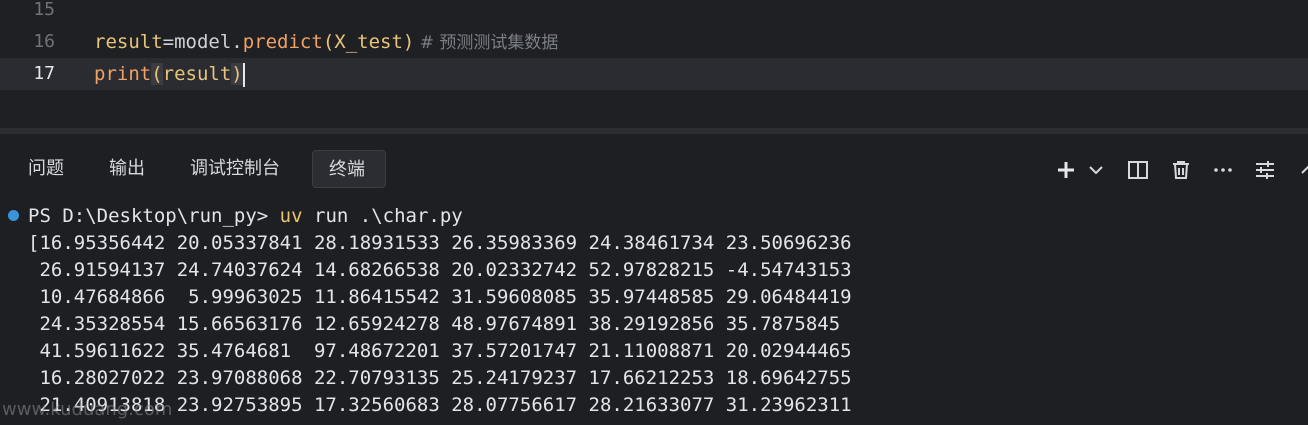 This screenshot has width=1308, height=425. I want to click on tab-debug-console: 调试控制台, so click(235, 169).